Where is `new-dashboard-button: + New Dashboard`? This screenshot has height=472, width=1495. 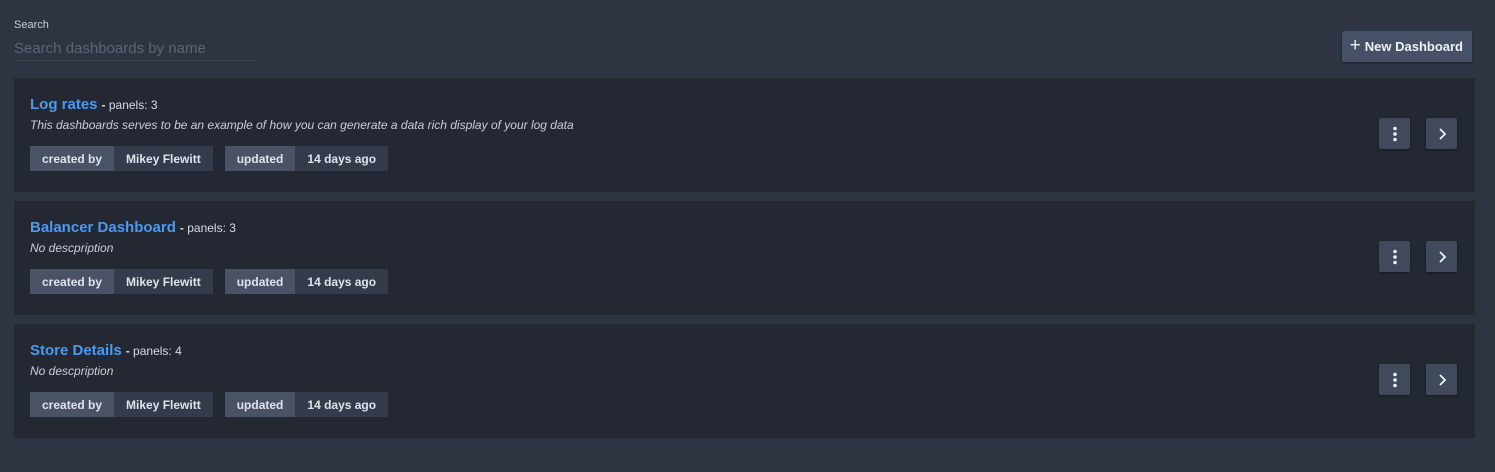
new-dashboard-button: + New Dashboard is located at coordinates (1406, 46).